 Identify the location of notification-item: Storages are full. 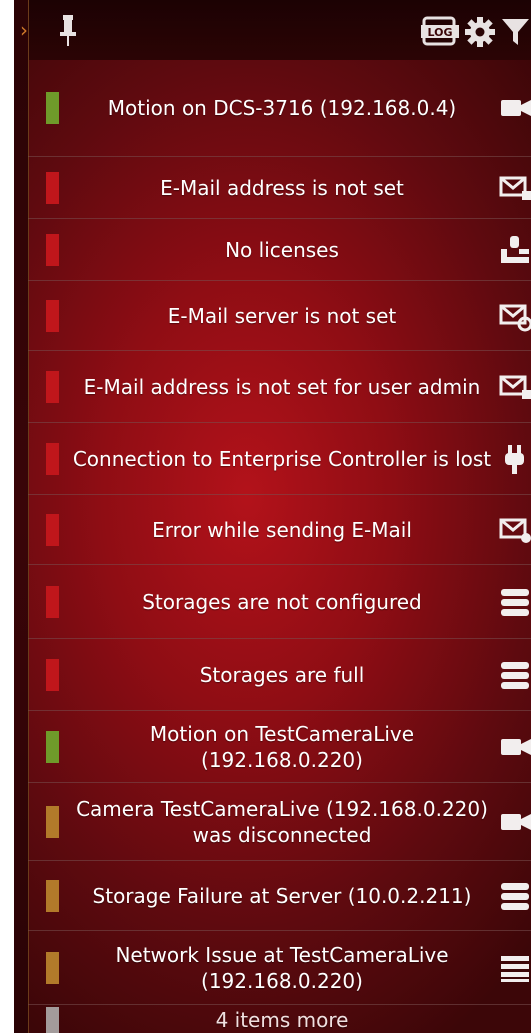
(279, 674).